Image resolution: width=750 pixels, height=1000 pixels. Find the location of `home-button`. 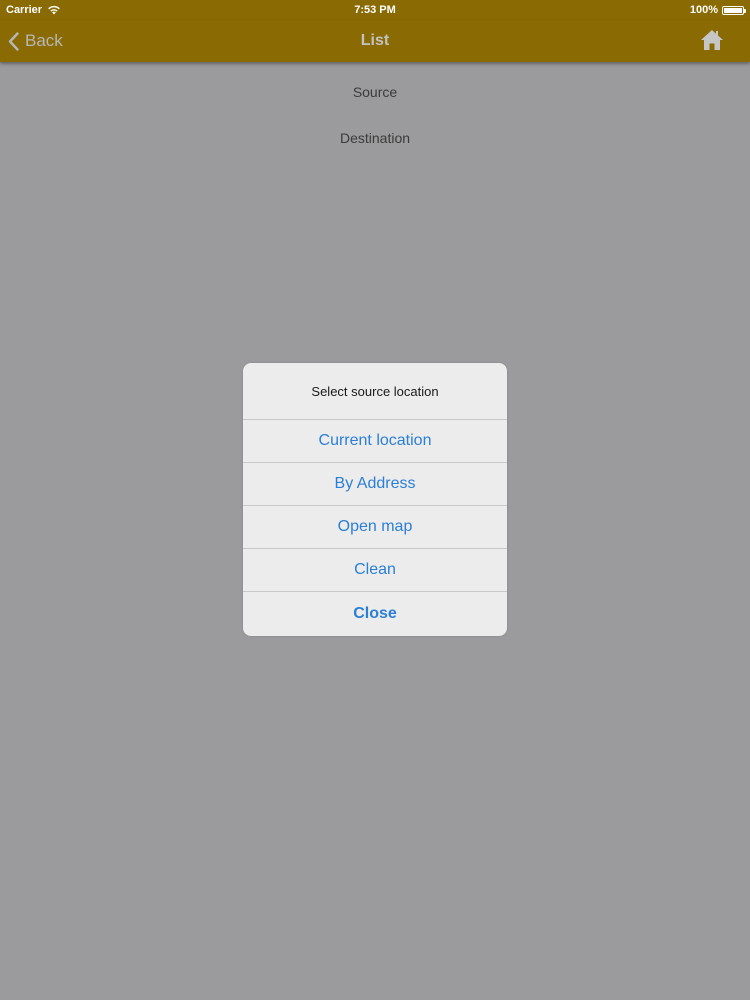

home-button is located at coordinates (712, 40).